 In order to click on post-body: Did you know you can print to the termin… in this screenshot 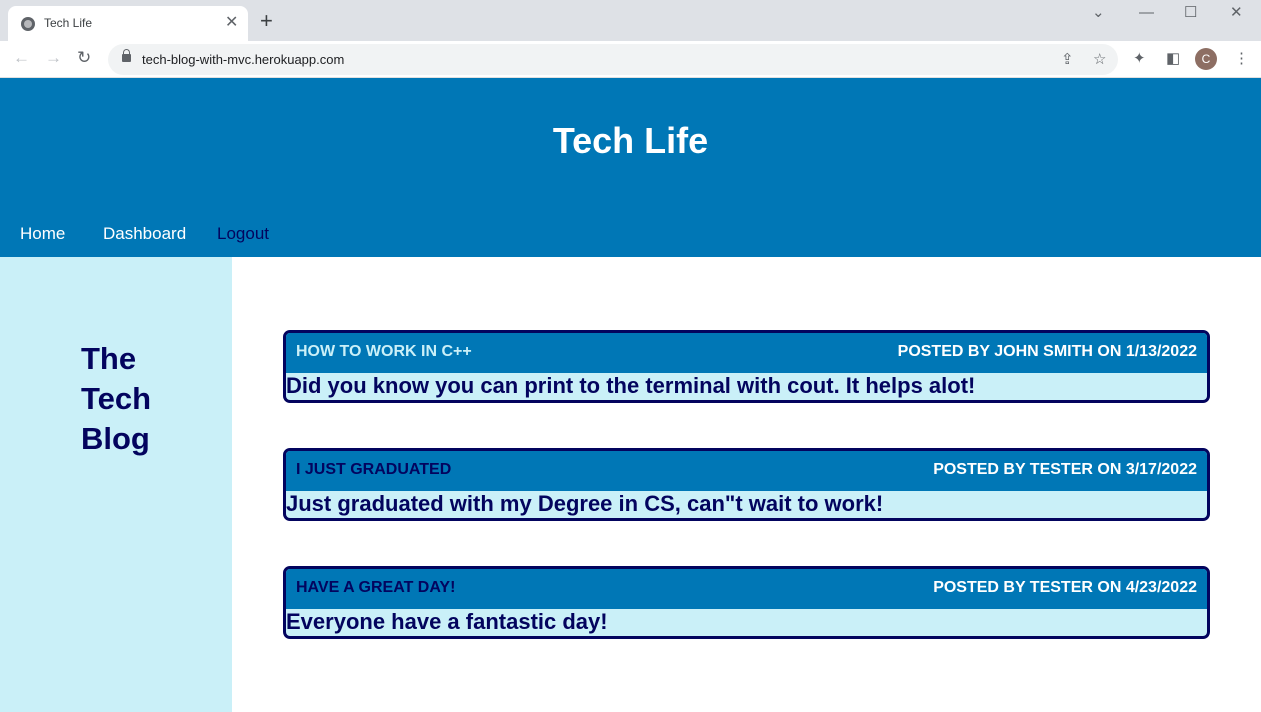, I will do `click(631, 385)`.